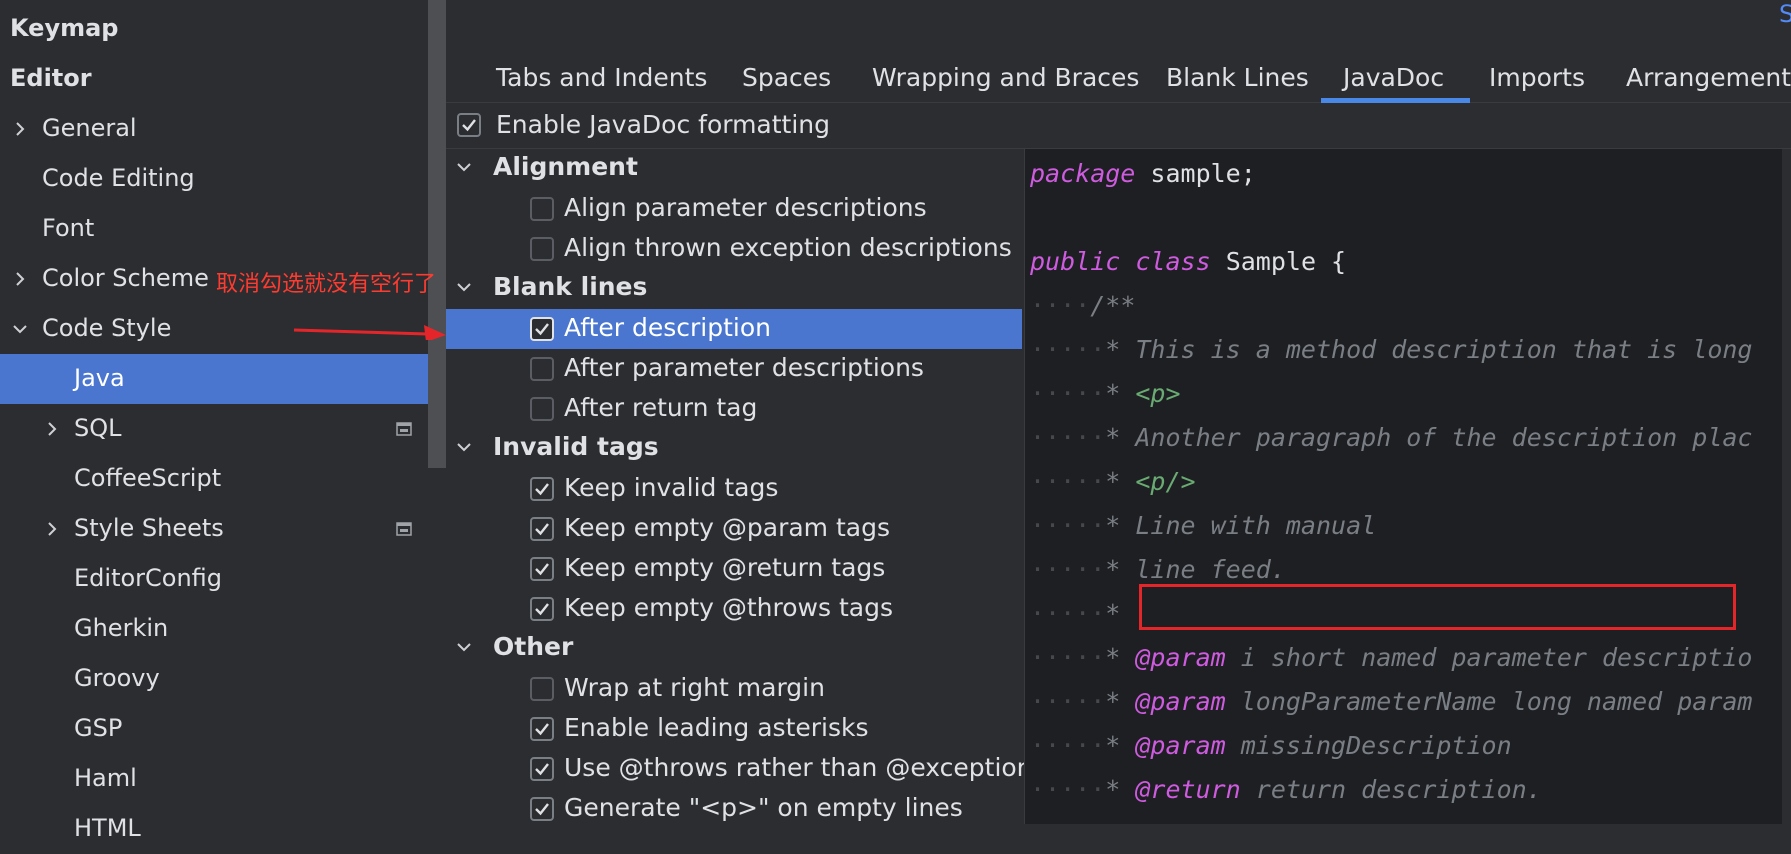  Describe the element at coordinates (222, 579) in the screenshot. I see `sidebar-item-editorconfig: EditorConfig` at that location.